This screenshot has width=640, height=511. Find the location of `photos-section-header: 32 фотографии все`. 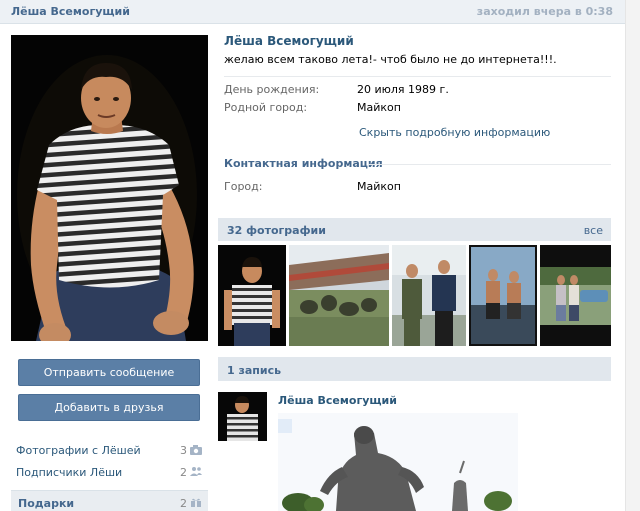

photos-section-header: 32 фотографии все is located at coordinates (414, 229).